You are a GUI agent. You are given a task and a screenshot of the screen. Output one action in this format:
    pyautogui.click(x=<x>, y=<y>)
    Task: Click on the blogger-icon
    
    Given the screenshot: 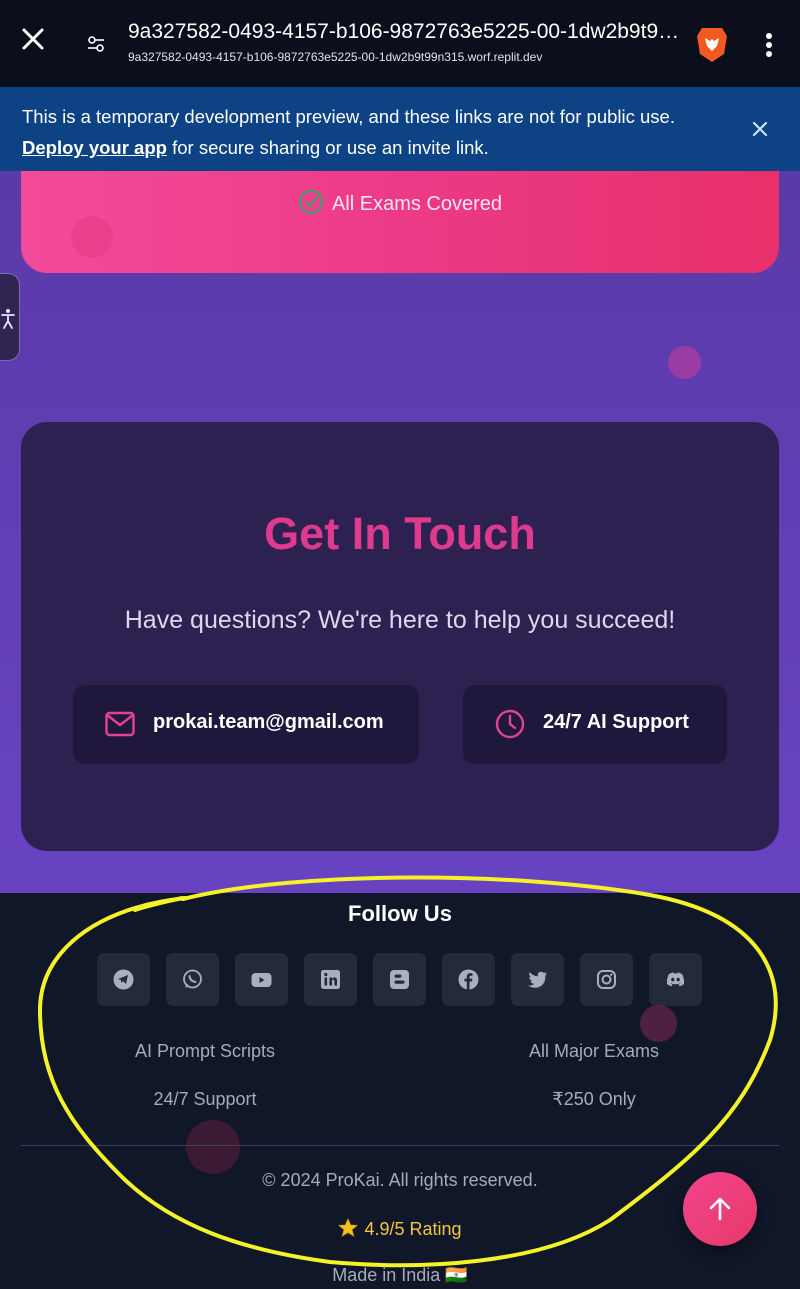 What is the action you would take?
    pyautogui.click(x=399, y=979)
    